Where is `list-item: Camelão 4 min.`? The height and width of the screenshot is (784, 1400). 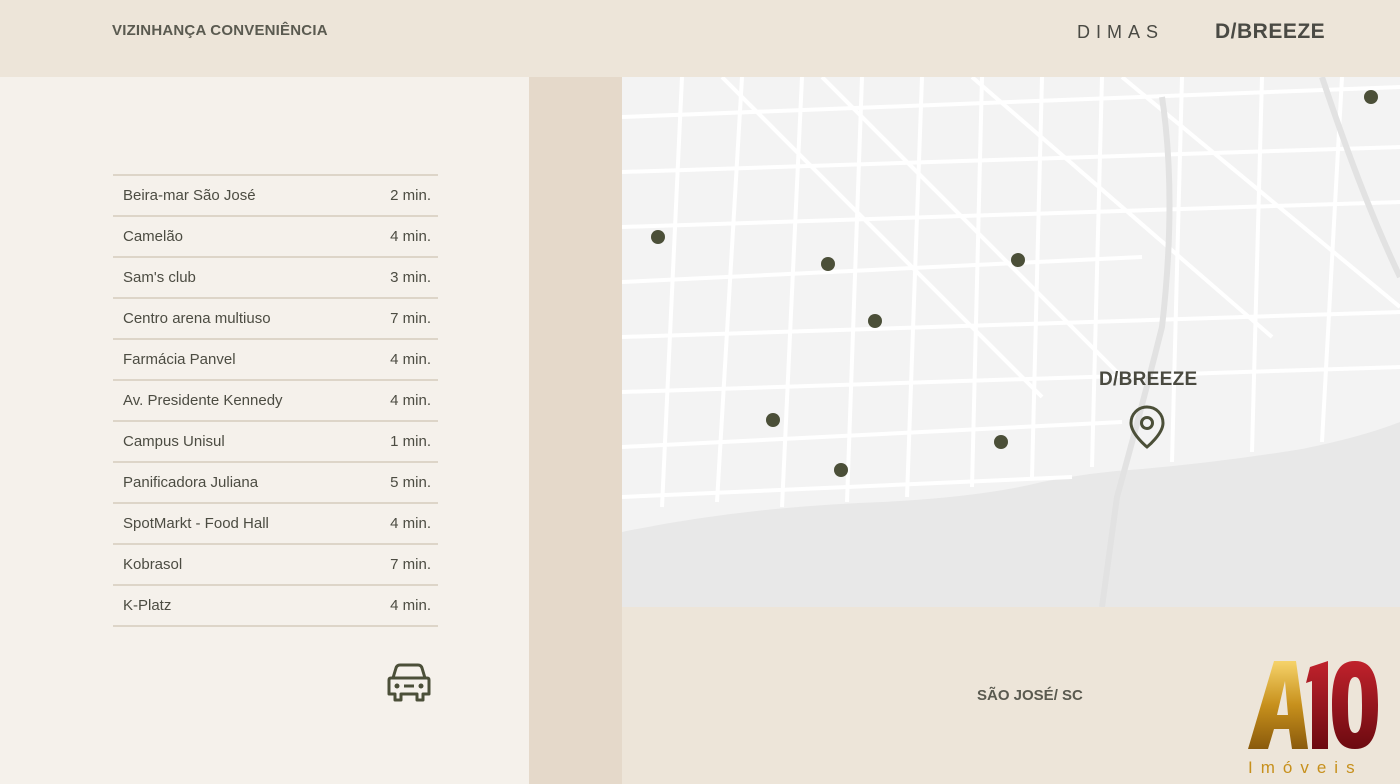
list-item: Camelão 4 min. is located at coordinates (275, 237).